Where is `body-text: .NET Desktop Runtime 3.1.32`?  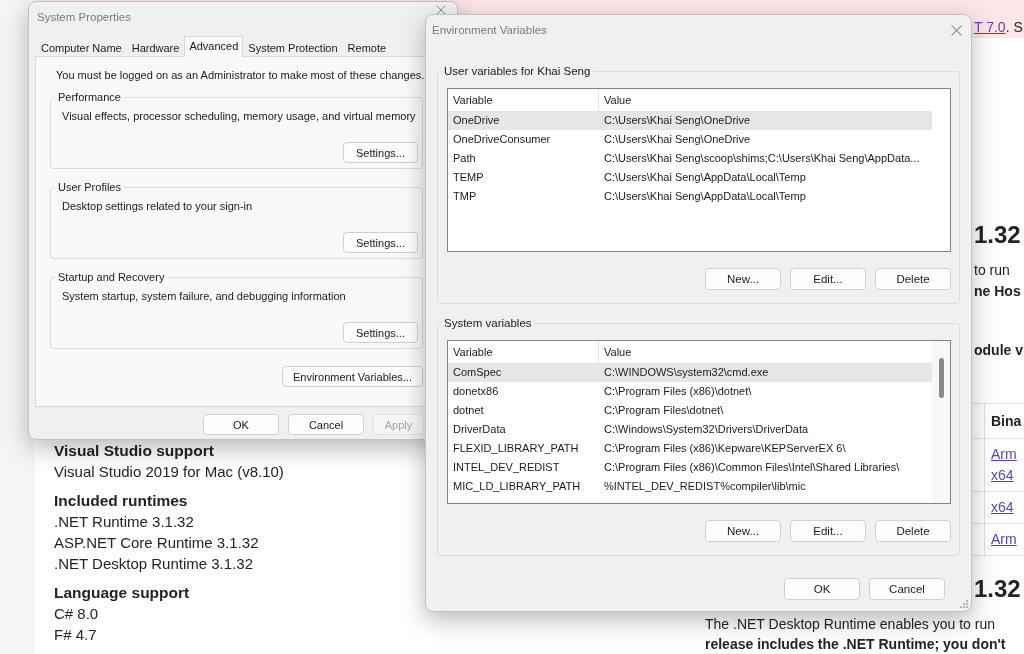
body-text: .NET Desktop Runtime 3.1.32 is located at coordinates (153, 564).